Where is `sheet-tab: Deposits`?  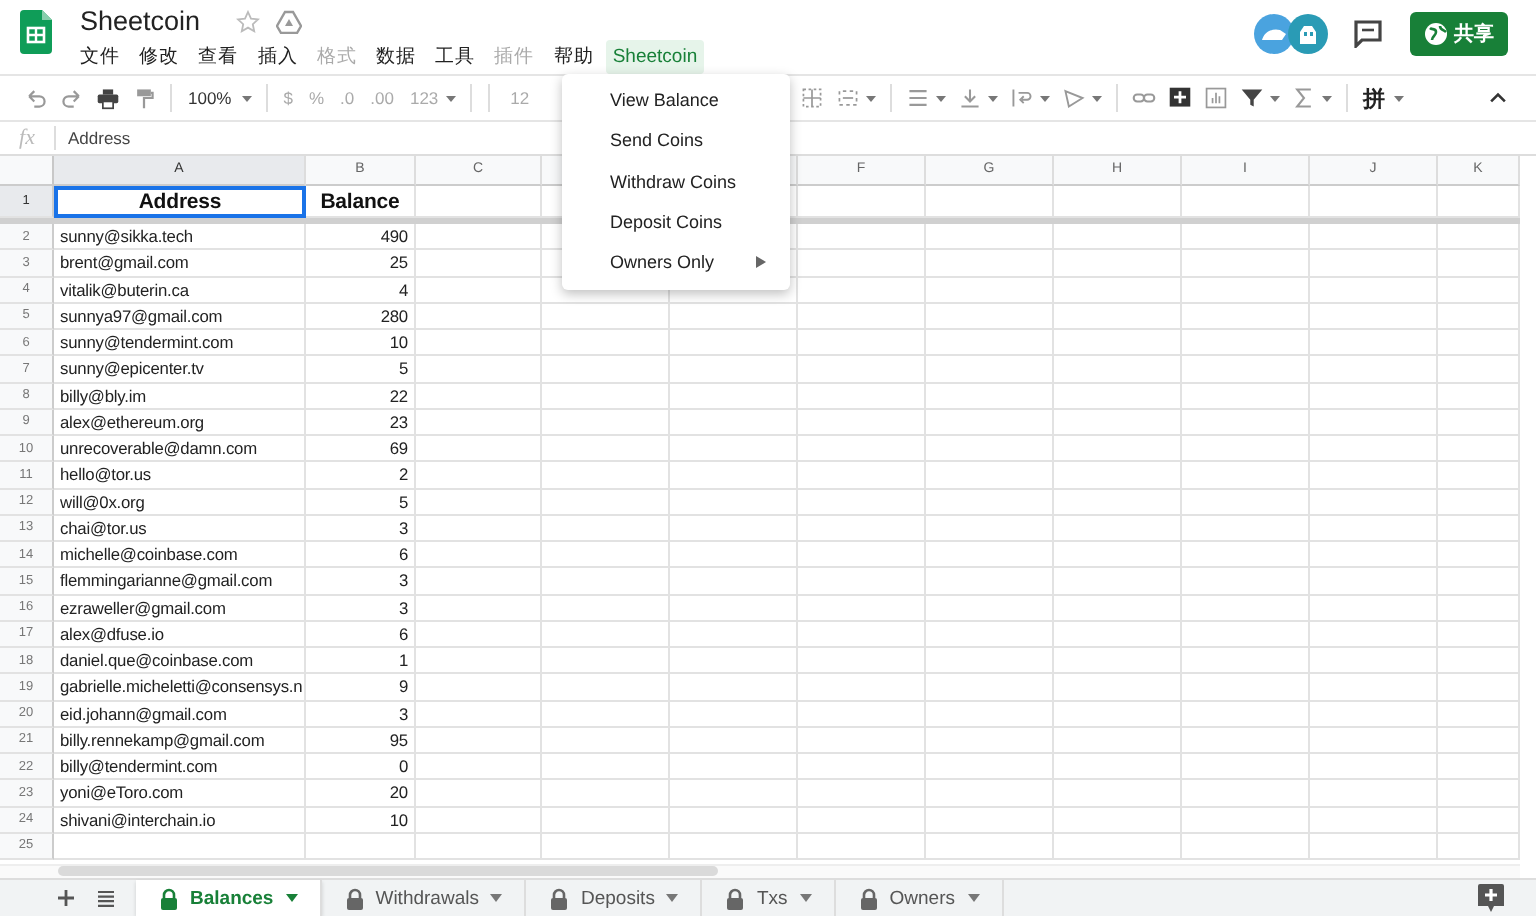 sheet-tab: Deposits is located at coordinates (614, 898).